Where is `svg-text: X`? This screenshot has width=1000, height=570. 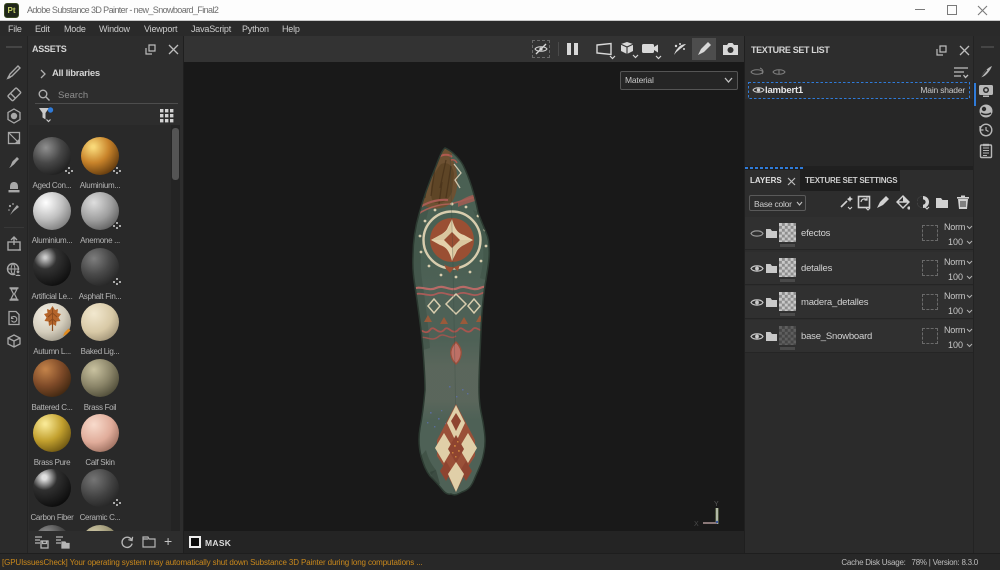
svg-text: X is located at coordinates (696, 524).